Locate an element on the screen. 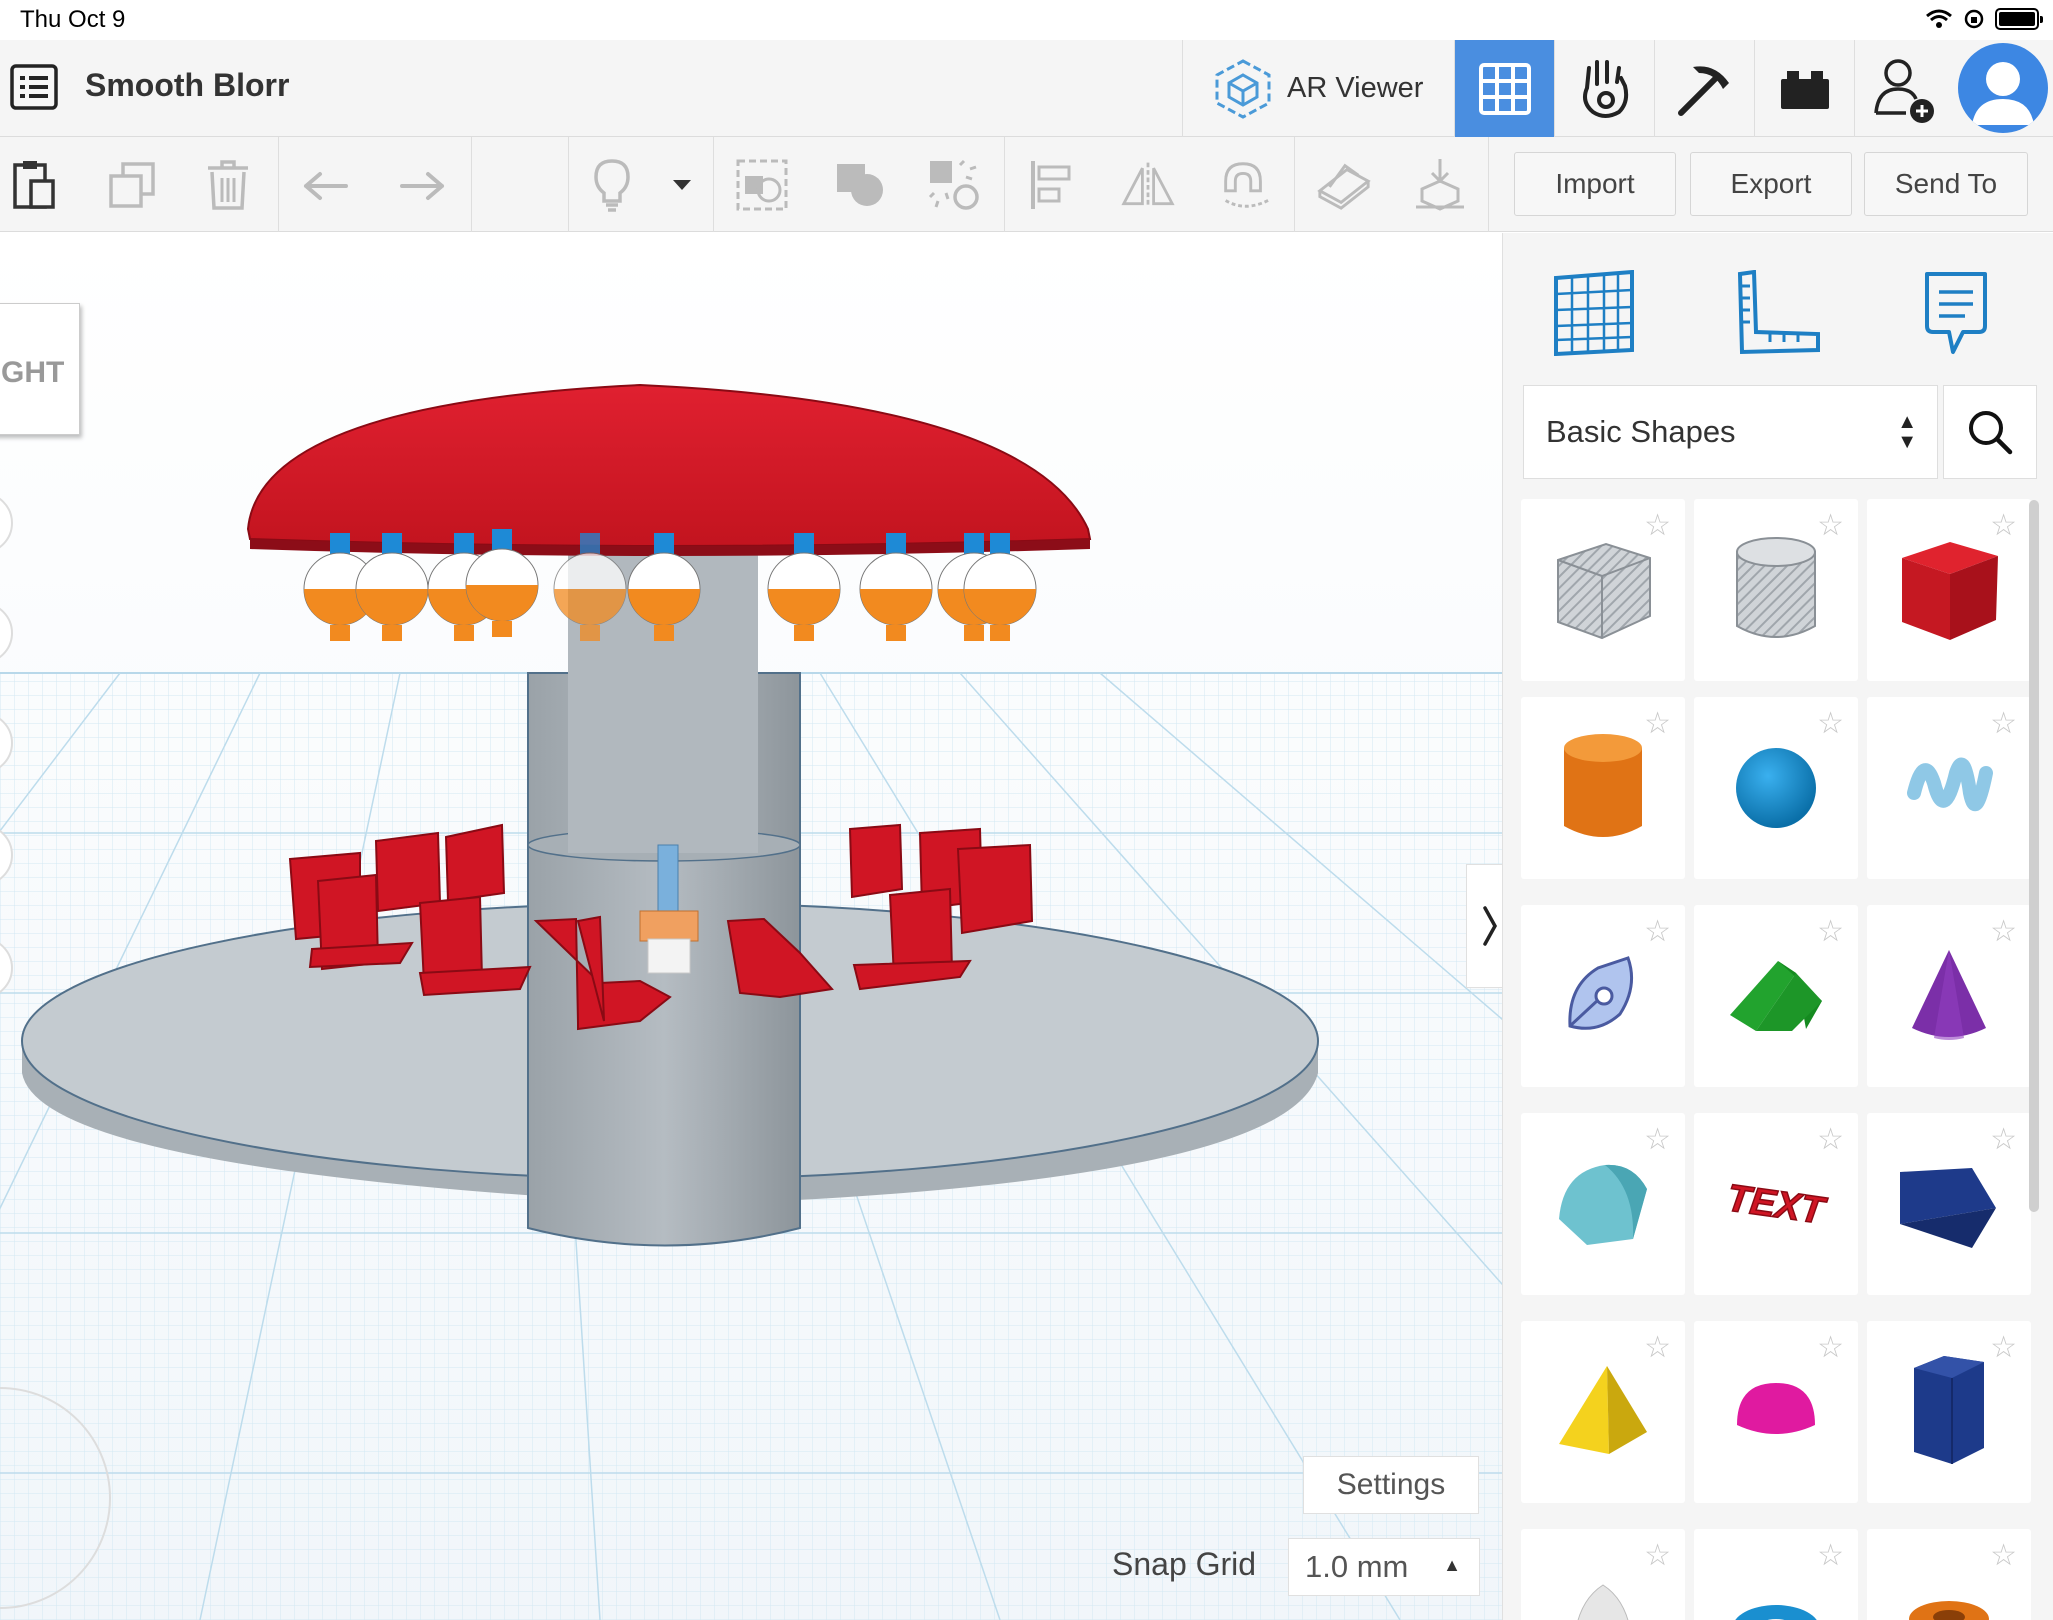 Image resolution: width=2053 pixels, height=1620 pixels. shape-panel-scrollbar is located at coordinates (2034, 856).